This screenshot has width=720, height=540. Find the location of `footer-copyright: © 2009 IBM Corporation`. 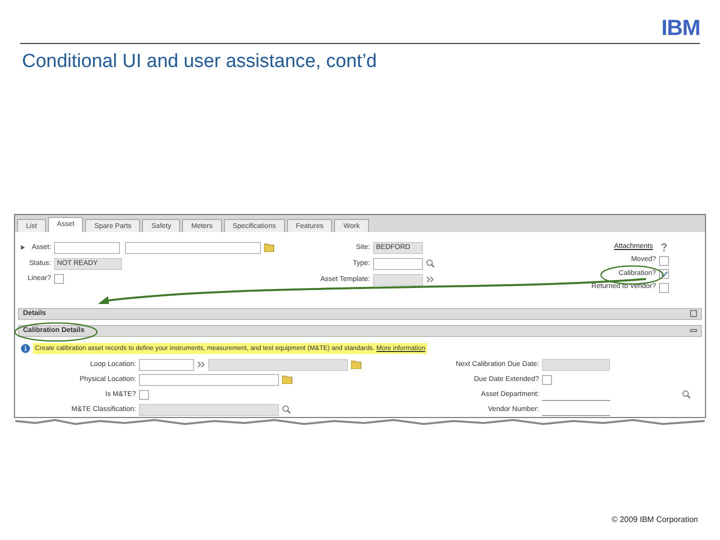

footer-copyright: © 2009 IBM Corporation is located at coordinates (655, 520).